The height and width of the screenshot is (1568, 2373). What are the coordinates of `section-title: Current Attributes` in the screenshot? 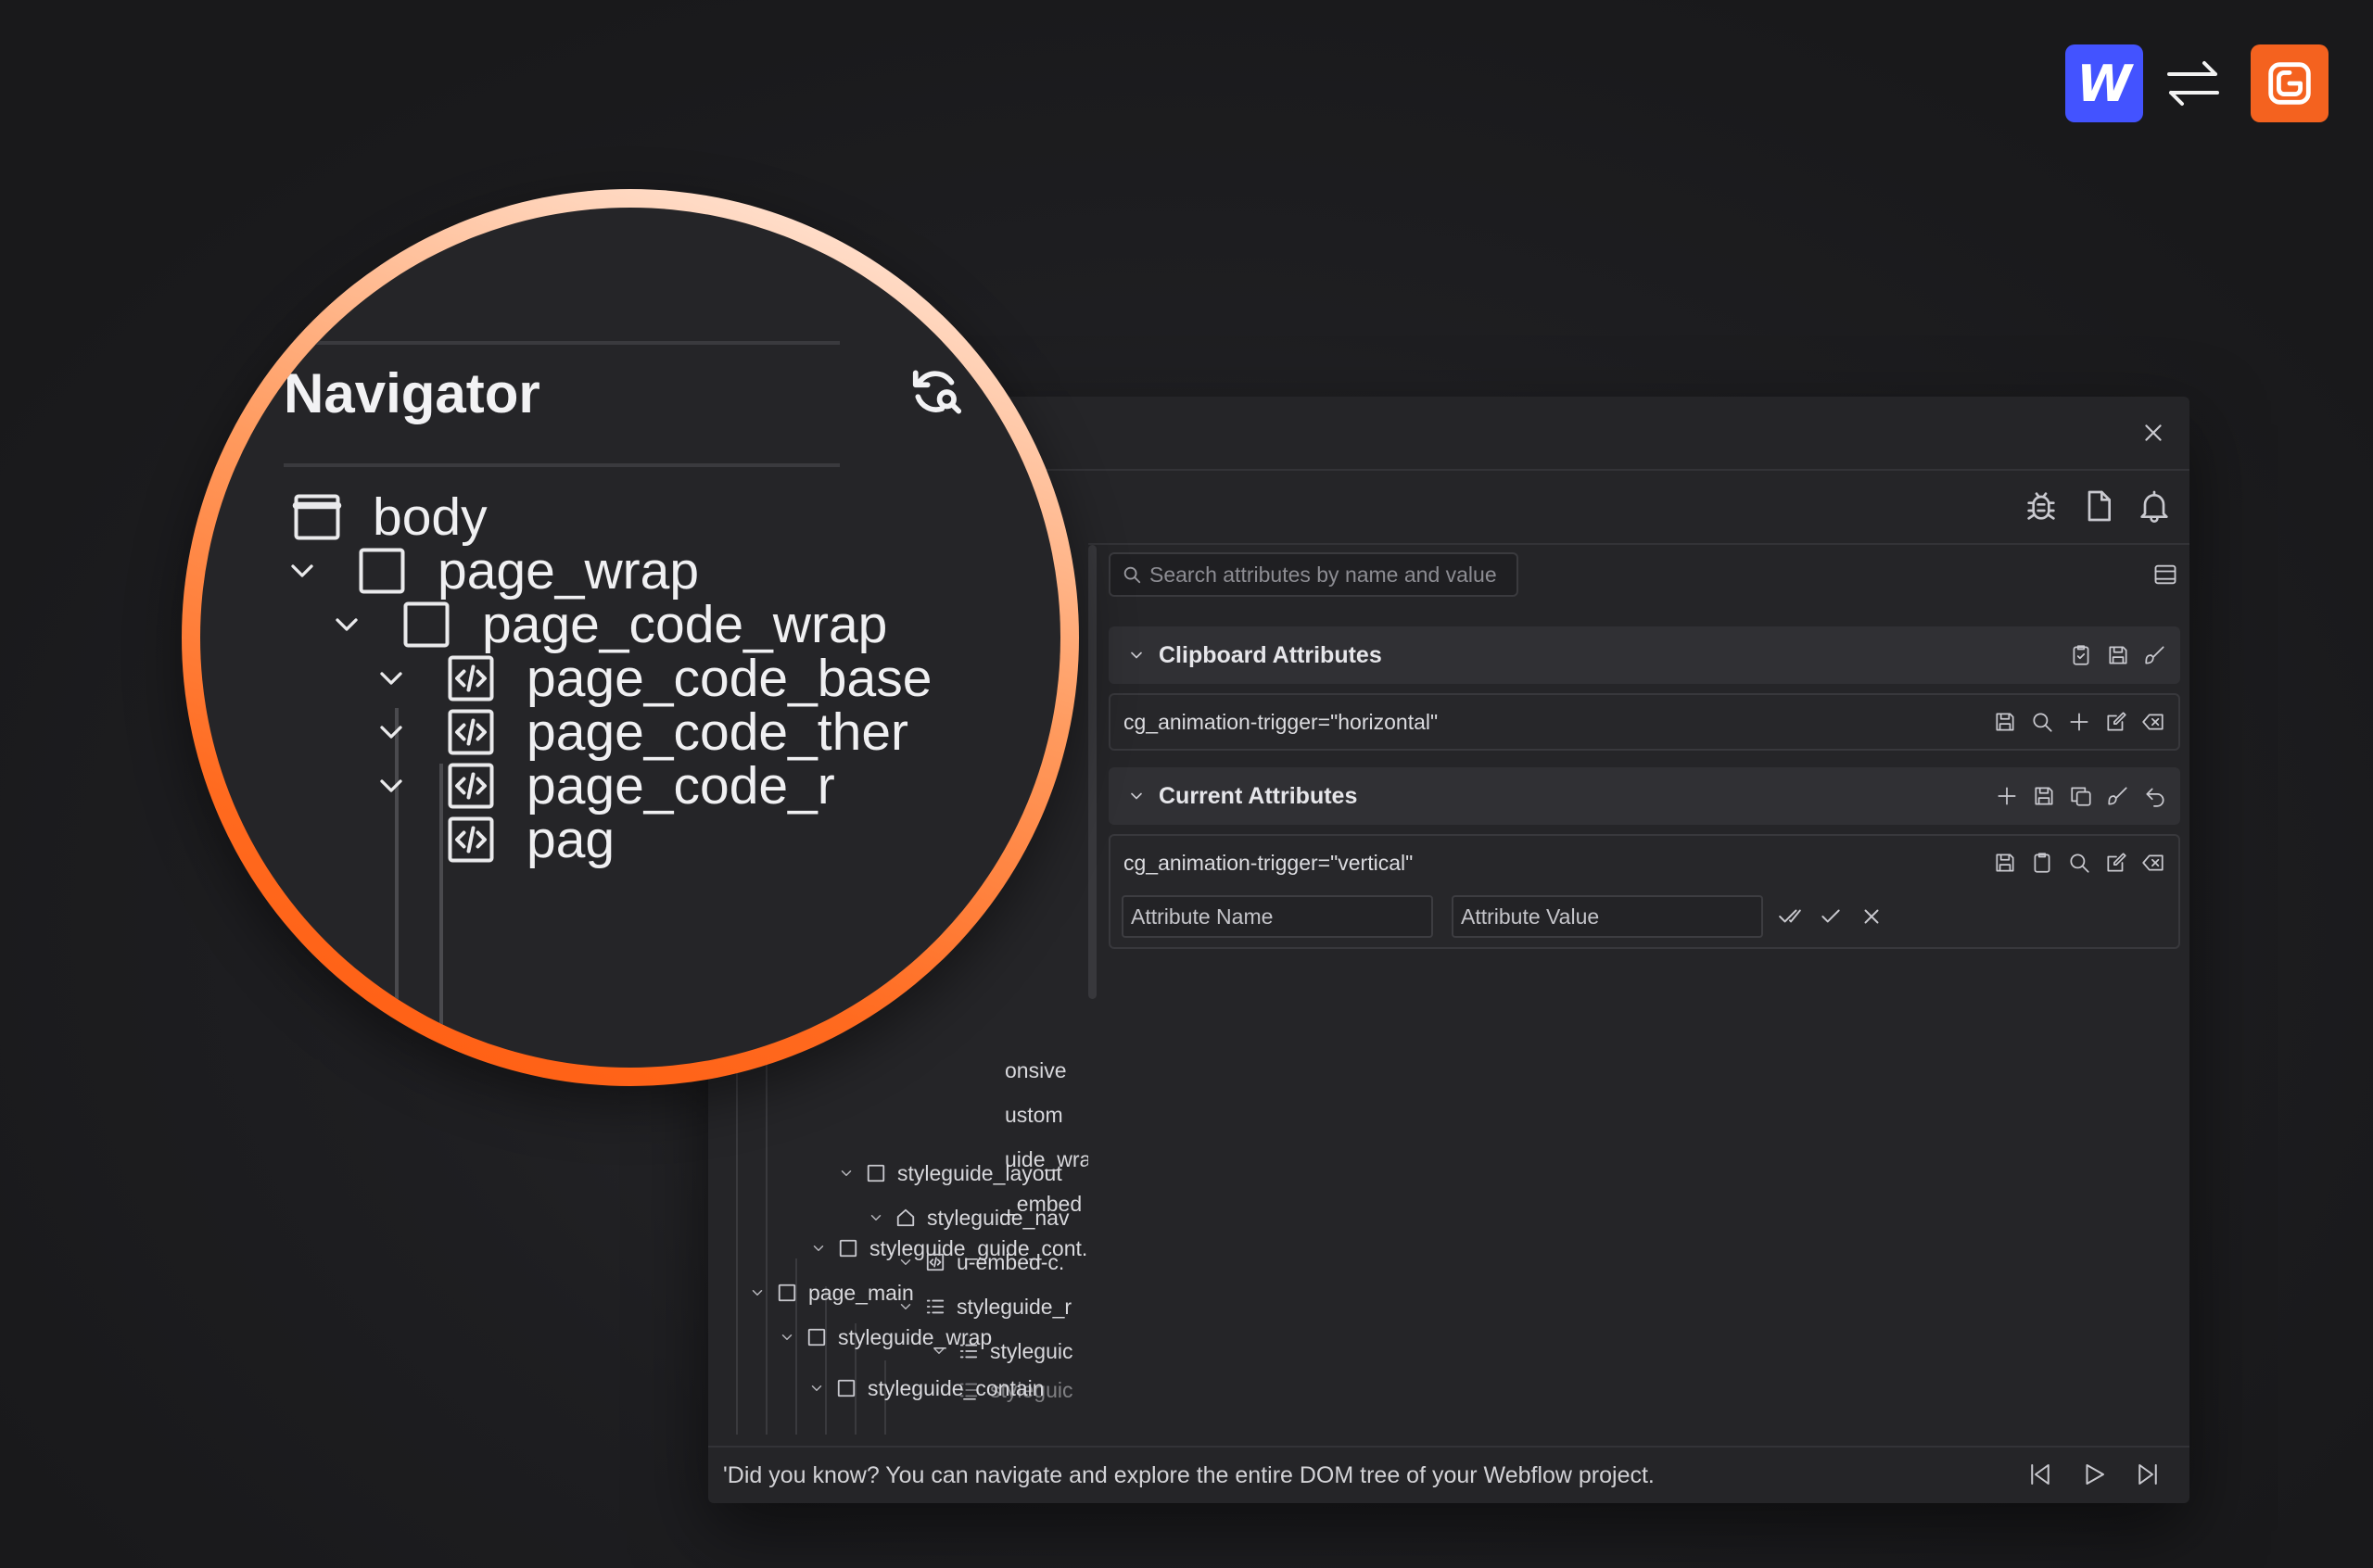 It's located at (1259, 795).